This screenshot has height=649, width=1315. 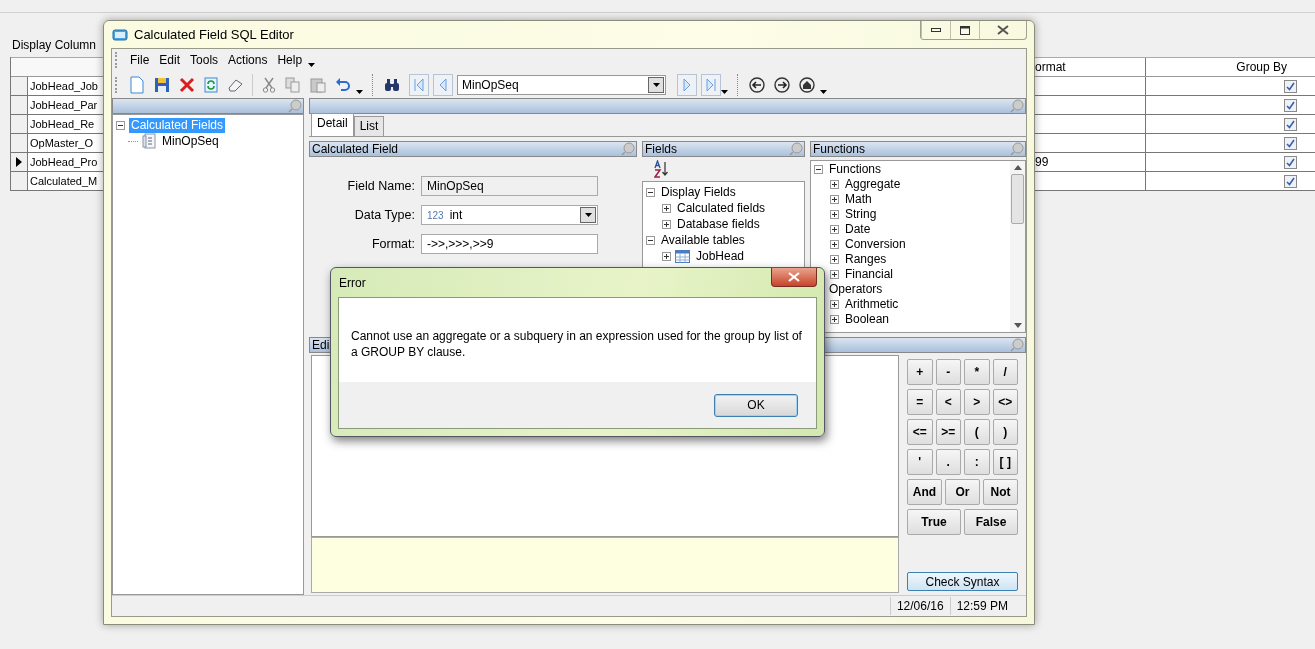 What do you see at coordinates (140, 60) in the screenshot?
I see `menu-item: File` at bounding box center [140, 60].